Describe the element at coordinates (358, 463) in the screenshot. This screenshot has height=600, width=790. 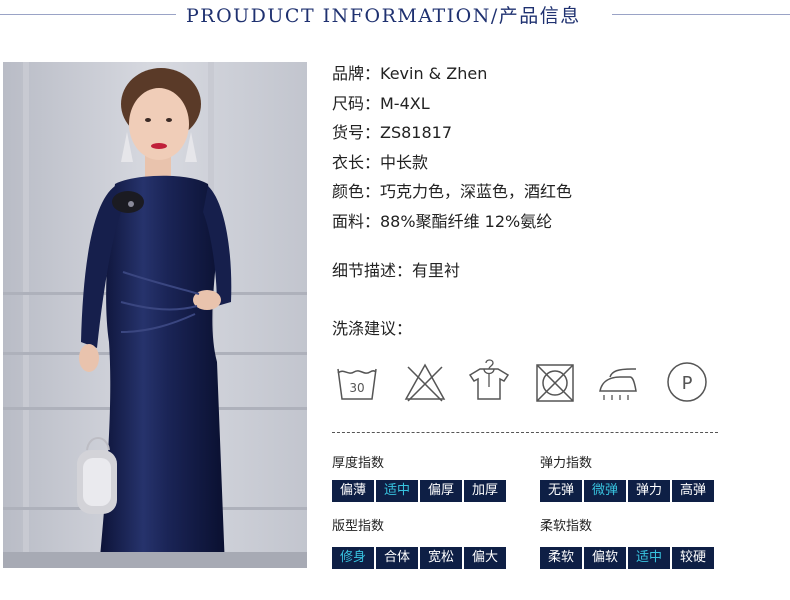
I see `thickness-index-title: 厚度指数` at that location.